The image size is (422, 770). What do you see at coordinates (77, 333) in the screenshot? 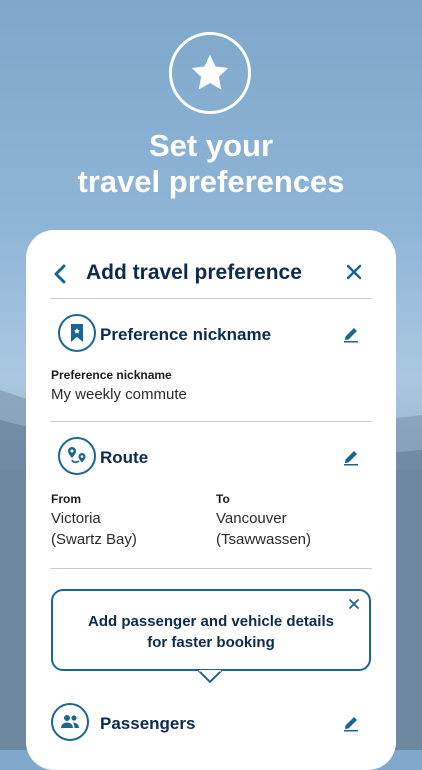
I see `bookmark-icon` at bounding box center [77, 333].